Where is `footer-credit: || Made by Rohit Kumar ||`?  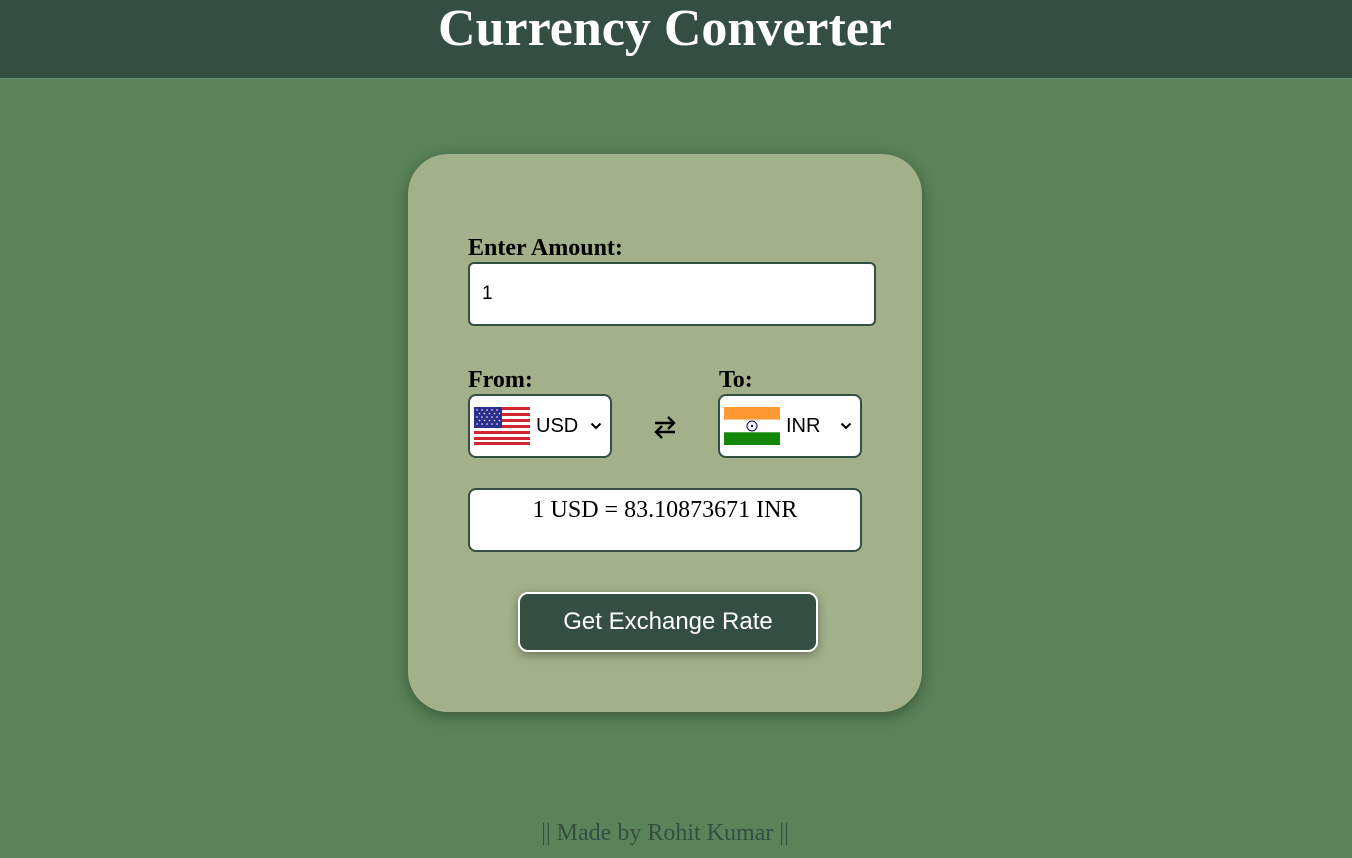 footer-credit: || Made by Rohit Kumar || is located at coordinates (665, 833).